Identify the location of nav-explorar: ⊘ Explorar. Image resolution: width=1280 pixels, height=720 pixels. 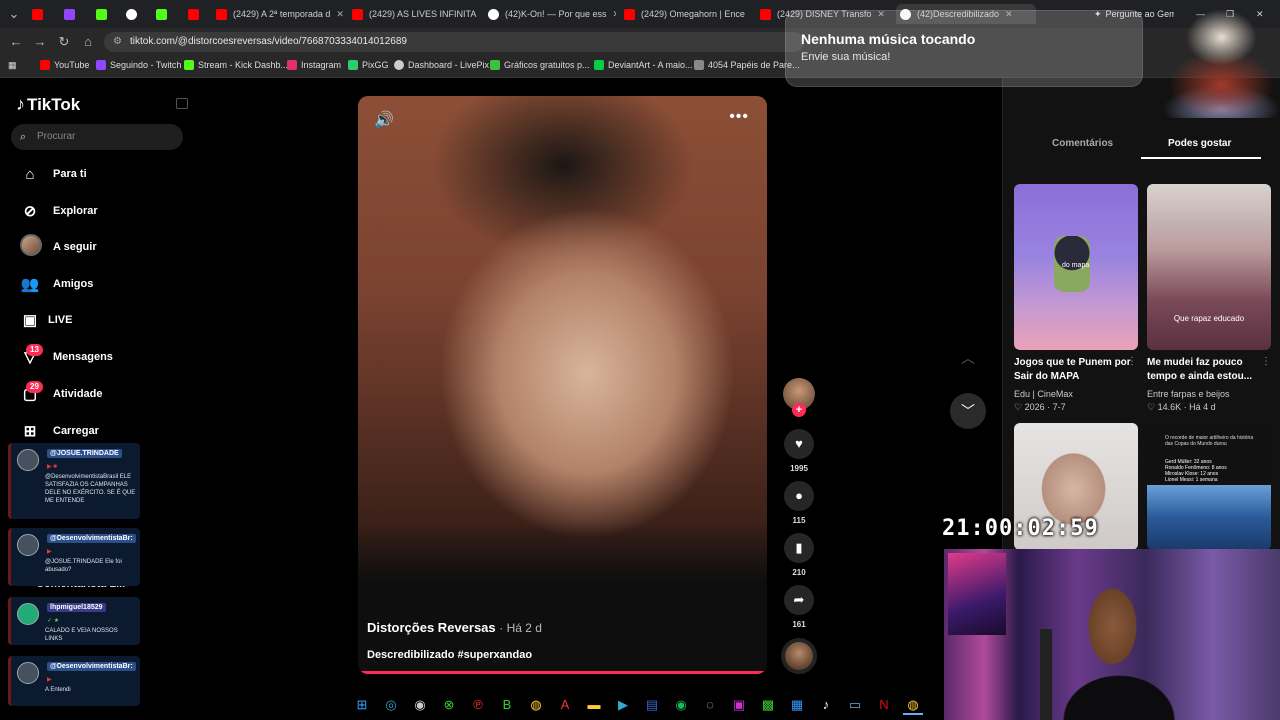
(59, 211).